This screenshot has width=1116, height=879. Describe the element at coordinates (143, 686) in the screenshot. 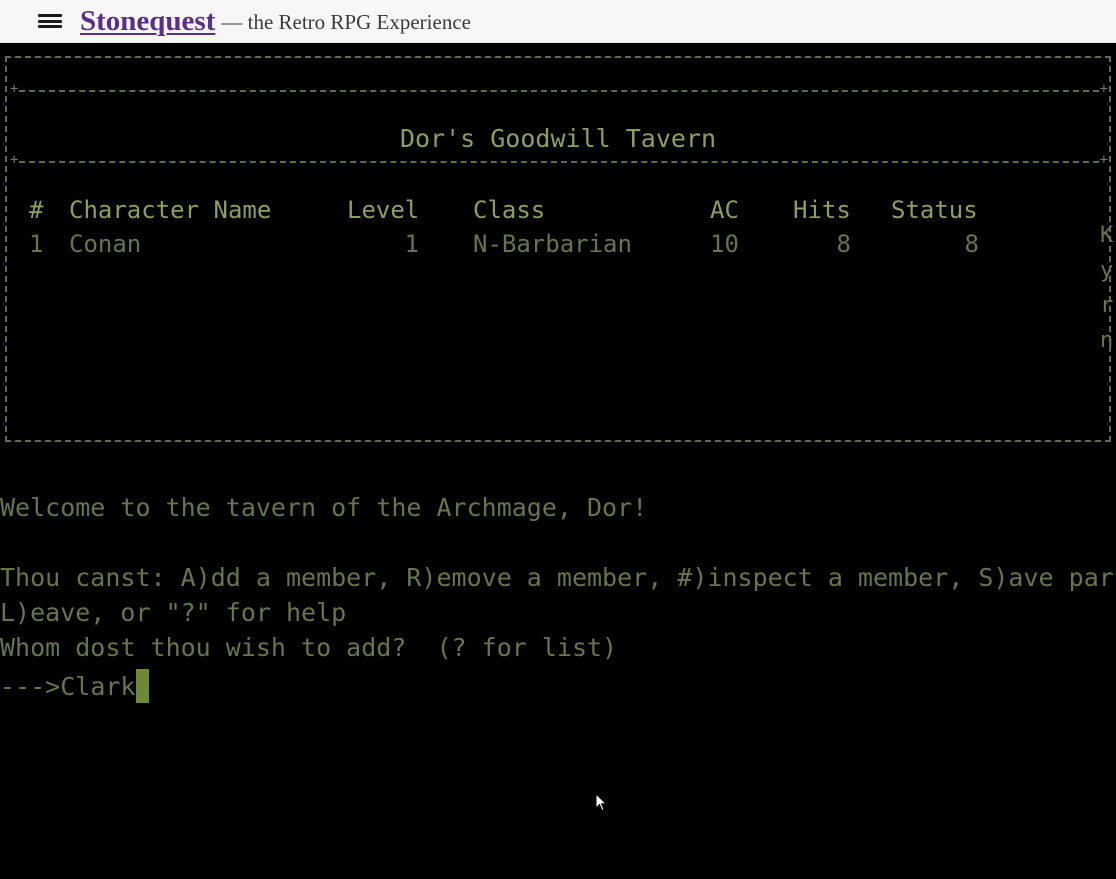

I see `text-cursor` at that location.